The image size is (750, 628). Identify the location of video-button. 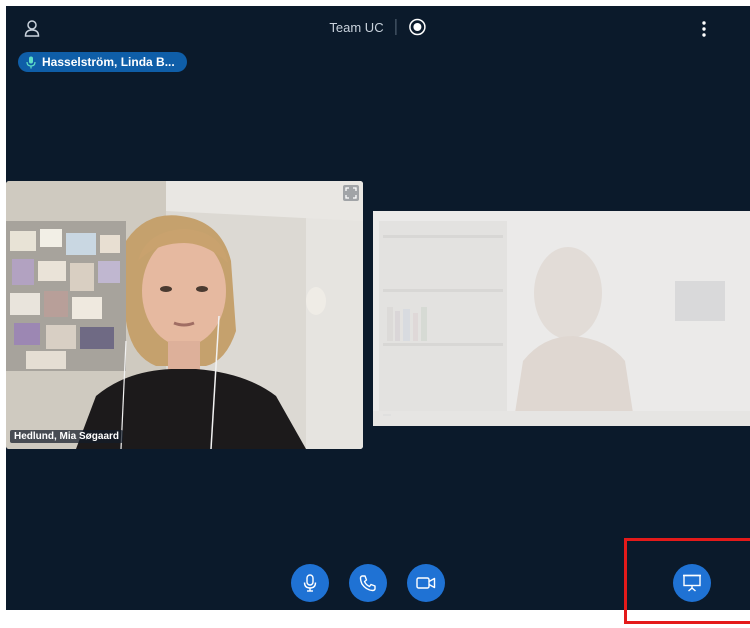
(426, 583).